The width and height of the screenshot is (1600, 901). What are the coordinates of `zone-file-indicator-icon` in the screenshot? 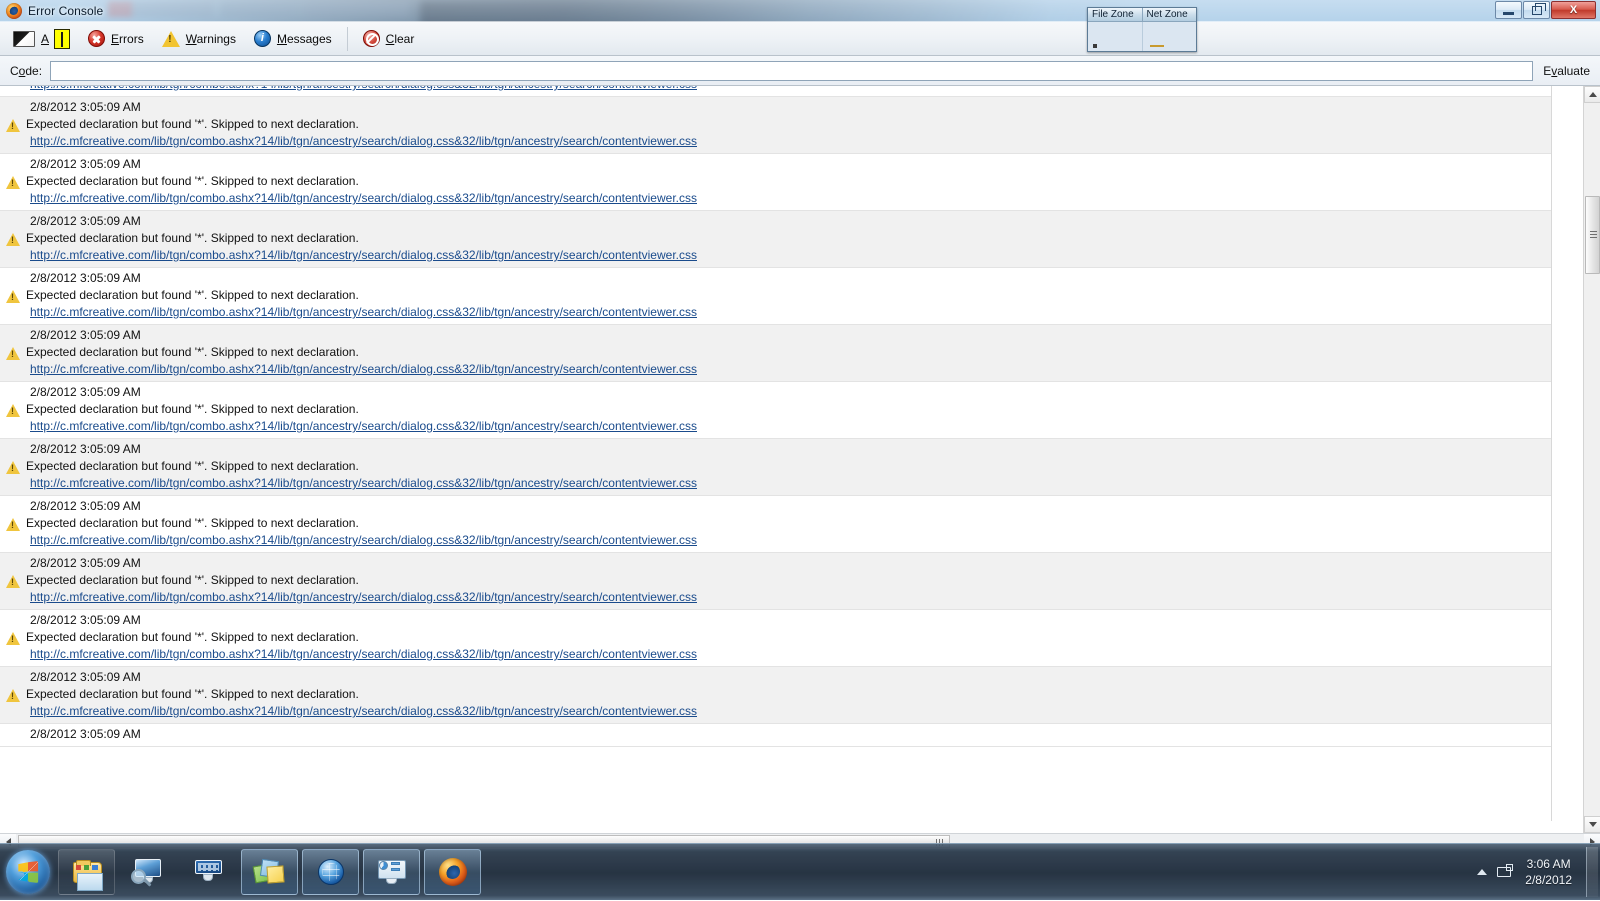 It's located at (1095, 46).